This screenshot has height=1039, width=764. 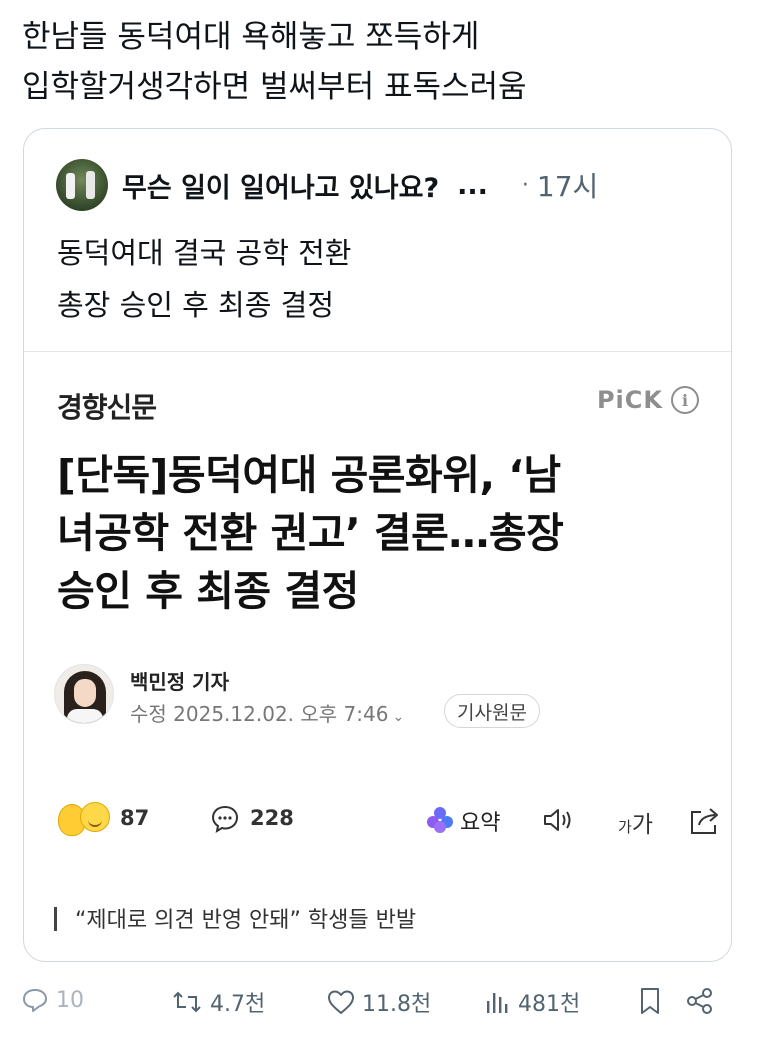 I want to click on reply-count: 10, so click(x=70, y=1000).